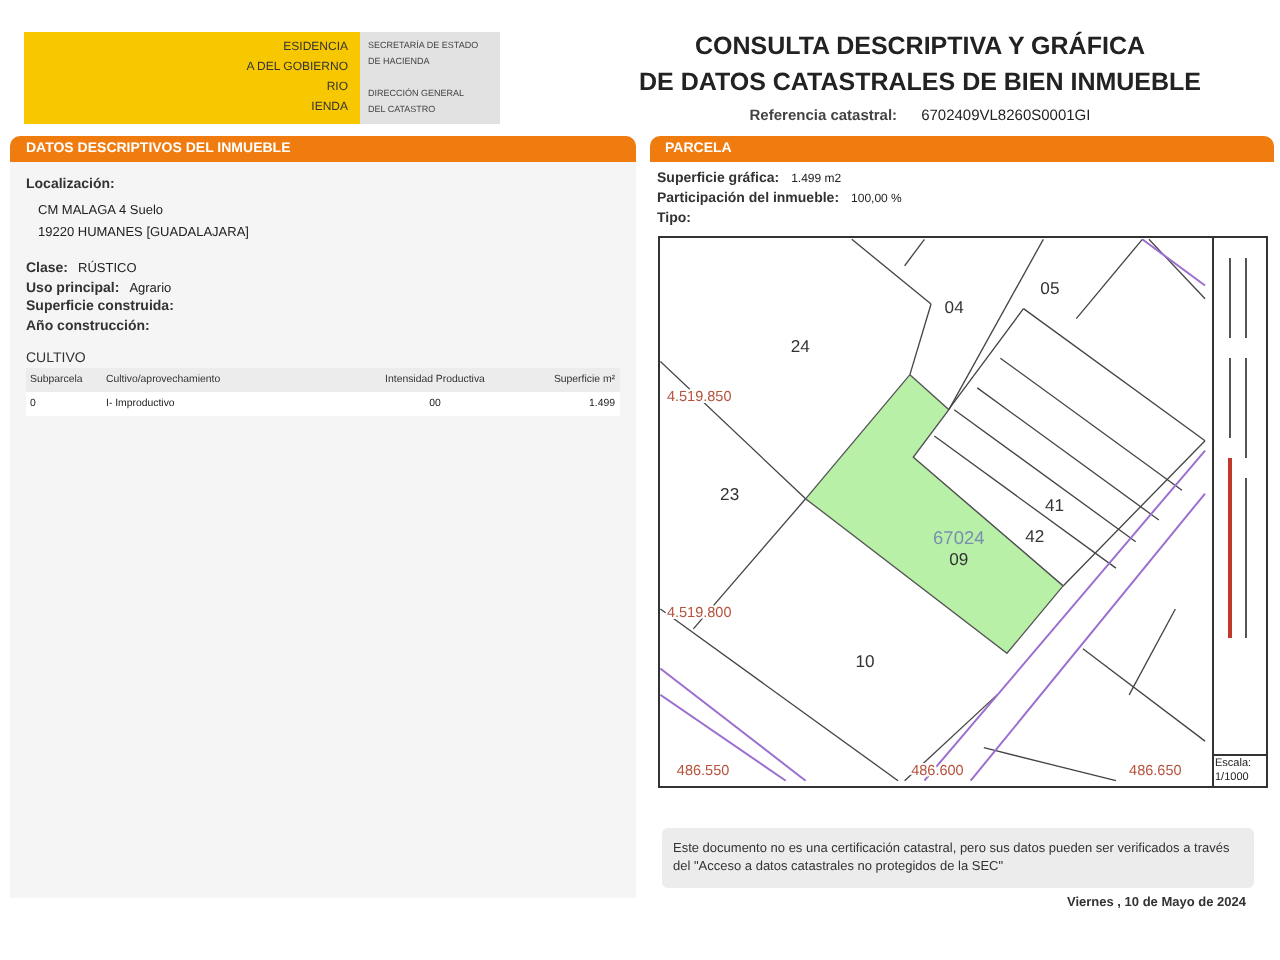  What do you see at coordinates (1053, 505) in the screenshot?
I see `parcel-number: 41` at bounding box center [1053, 505].